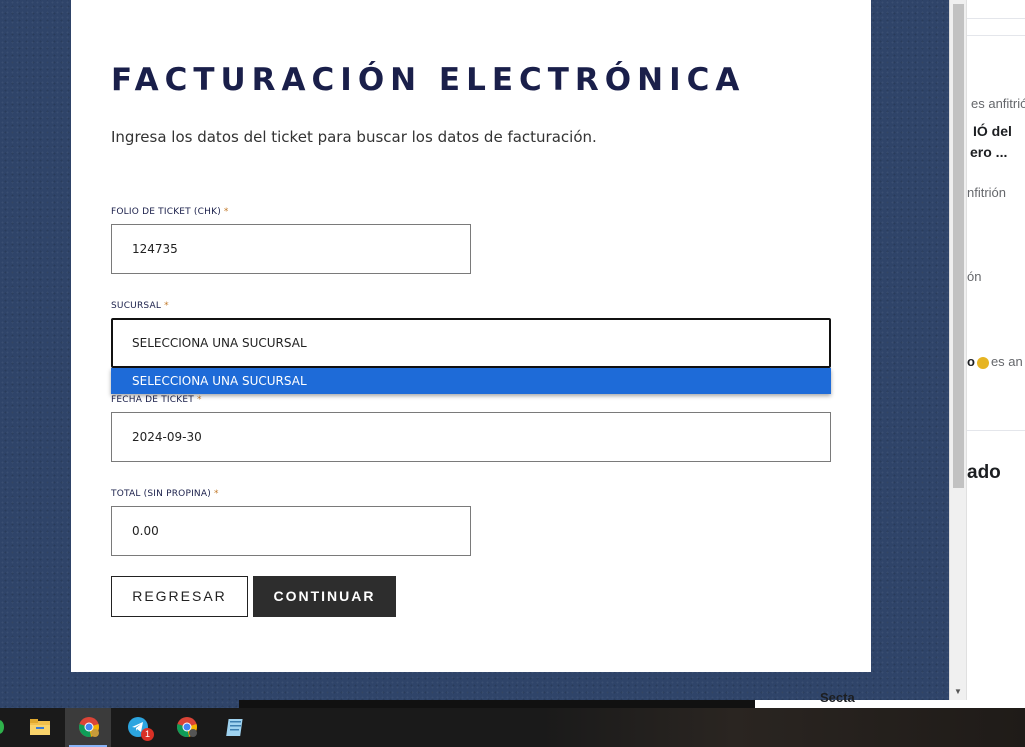 The width and height of the screenshot is (1025, 747). What do you see at coordinates (179, 596) in the screenshot?
I see `back-button: REGRESAR` at bounding box center [179, 596].